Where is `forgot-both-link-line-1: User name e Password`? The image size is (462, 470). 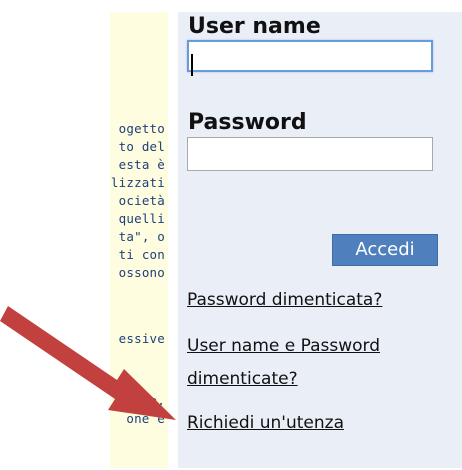 forgot-both-link-line-1: User name e Password is located at coordinates (283, 346).